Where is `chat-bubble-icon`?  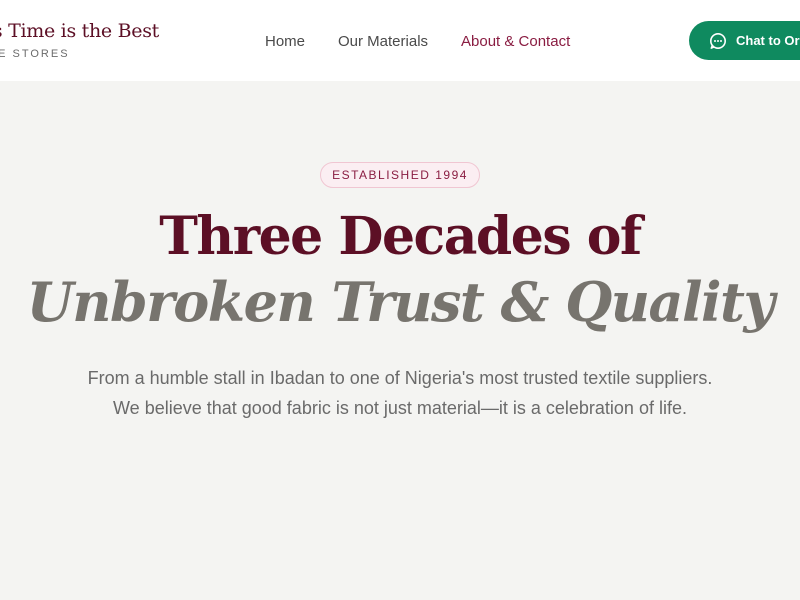 chat-bubble-icon is located at coordinates (718, 41).